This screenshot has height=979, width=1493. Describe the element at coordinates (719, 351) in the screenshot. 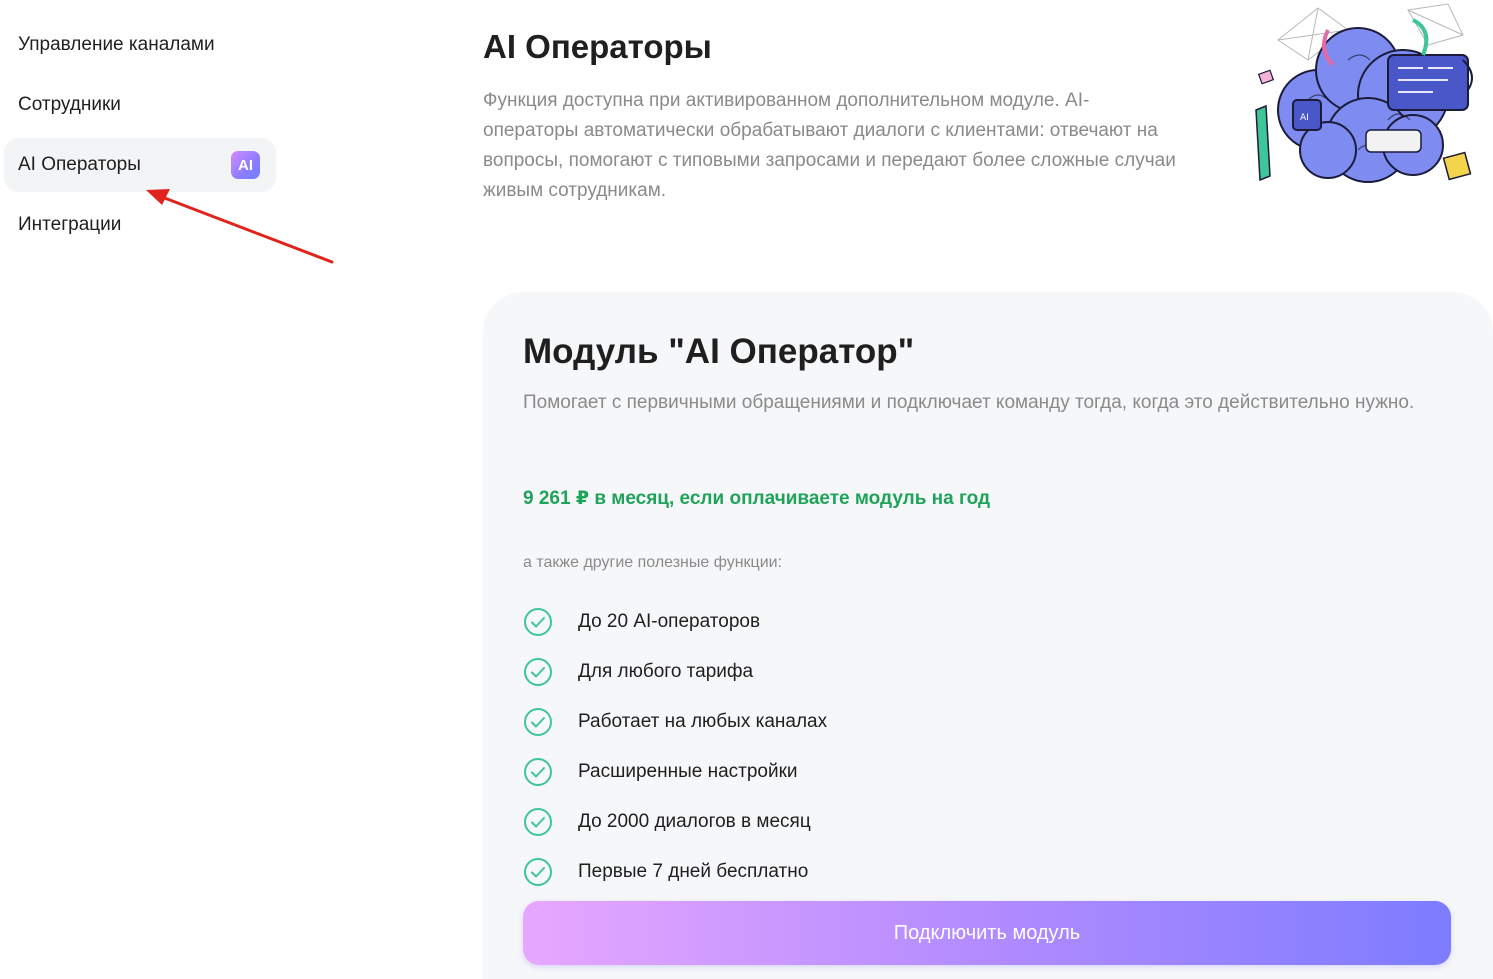

I see `module-title: Модуль "AI Оператор"` at that location.